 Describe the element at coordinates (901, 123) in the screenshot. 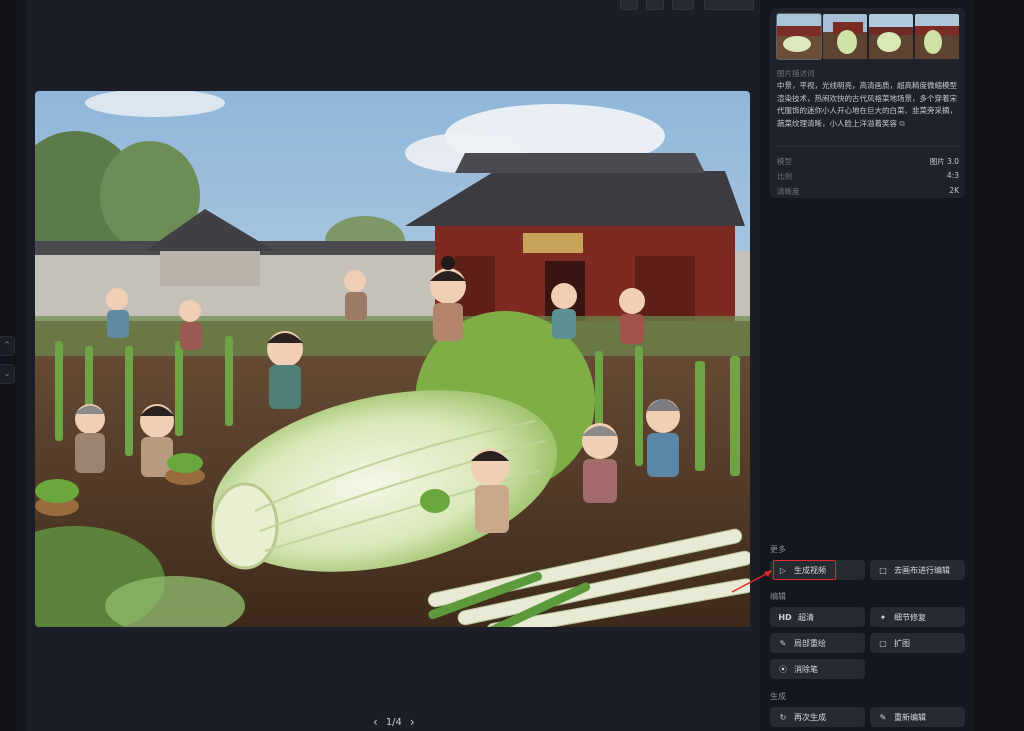

I see `copy-icon: ⧉` at that location.